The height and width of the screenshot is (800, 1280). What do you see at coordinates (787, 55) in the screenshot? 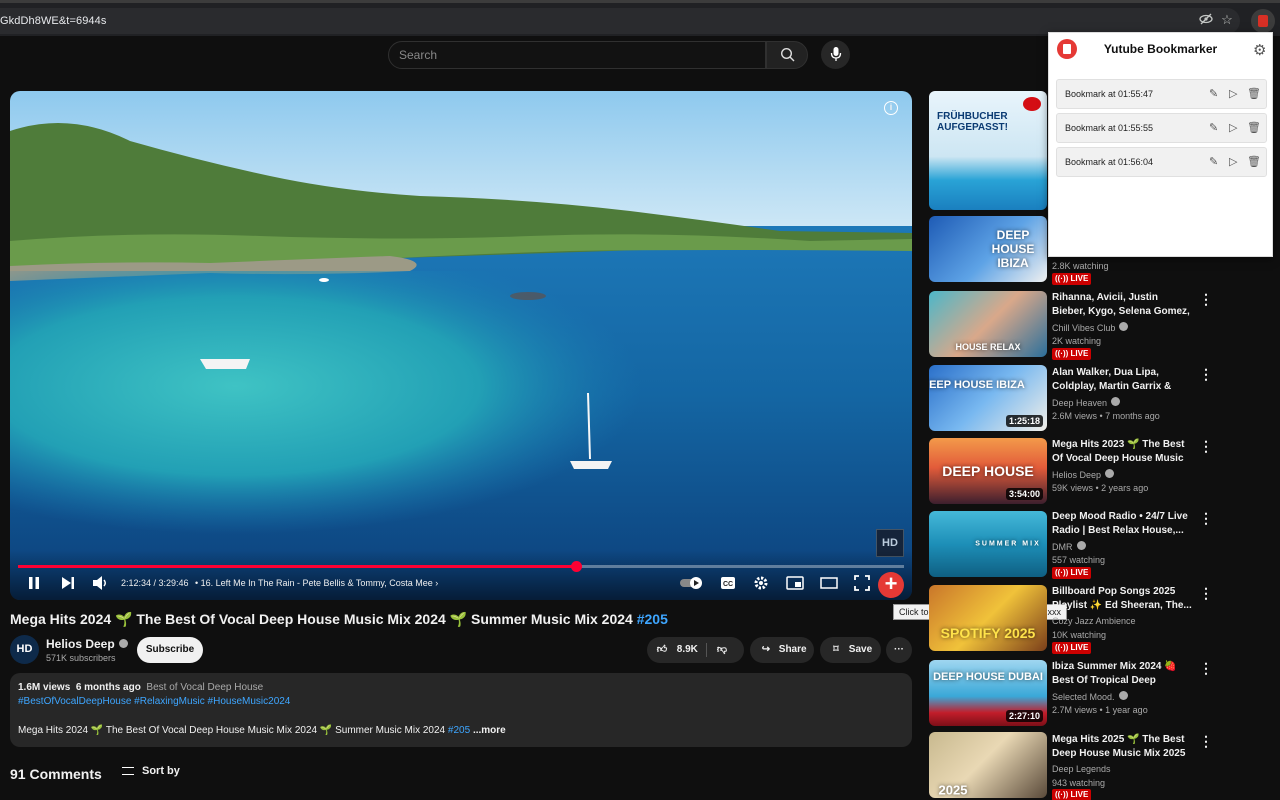
I see `search-button` at bounding box center [787, 55].